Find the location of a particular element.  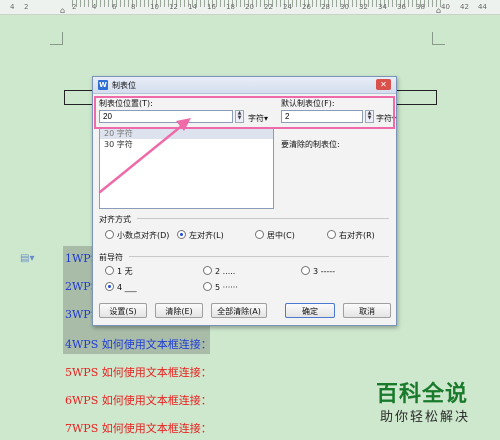

watermark-brand: 百科全说 is located at coordinates (422, 394).